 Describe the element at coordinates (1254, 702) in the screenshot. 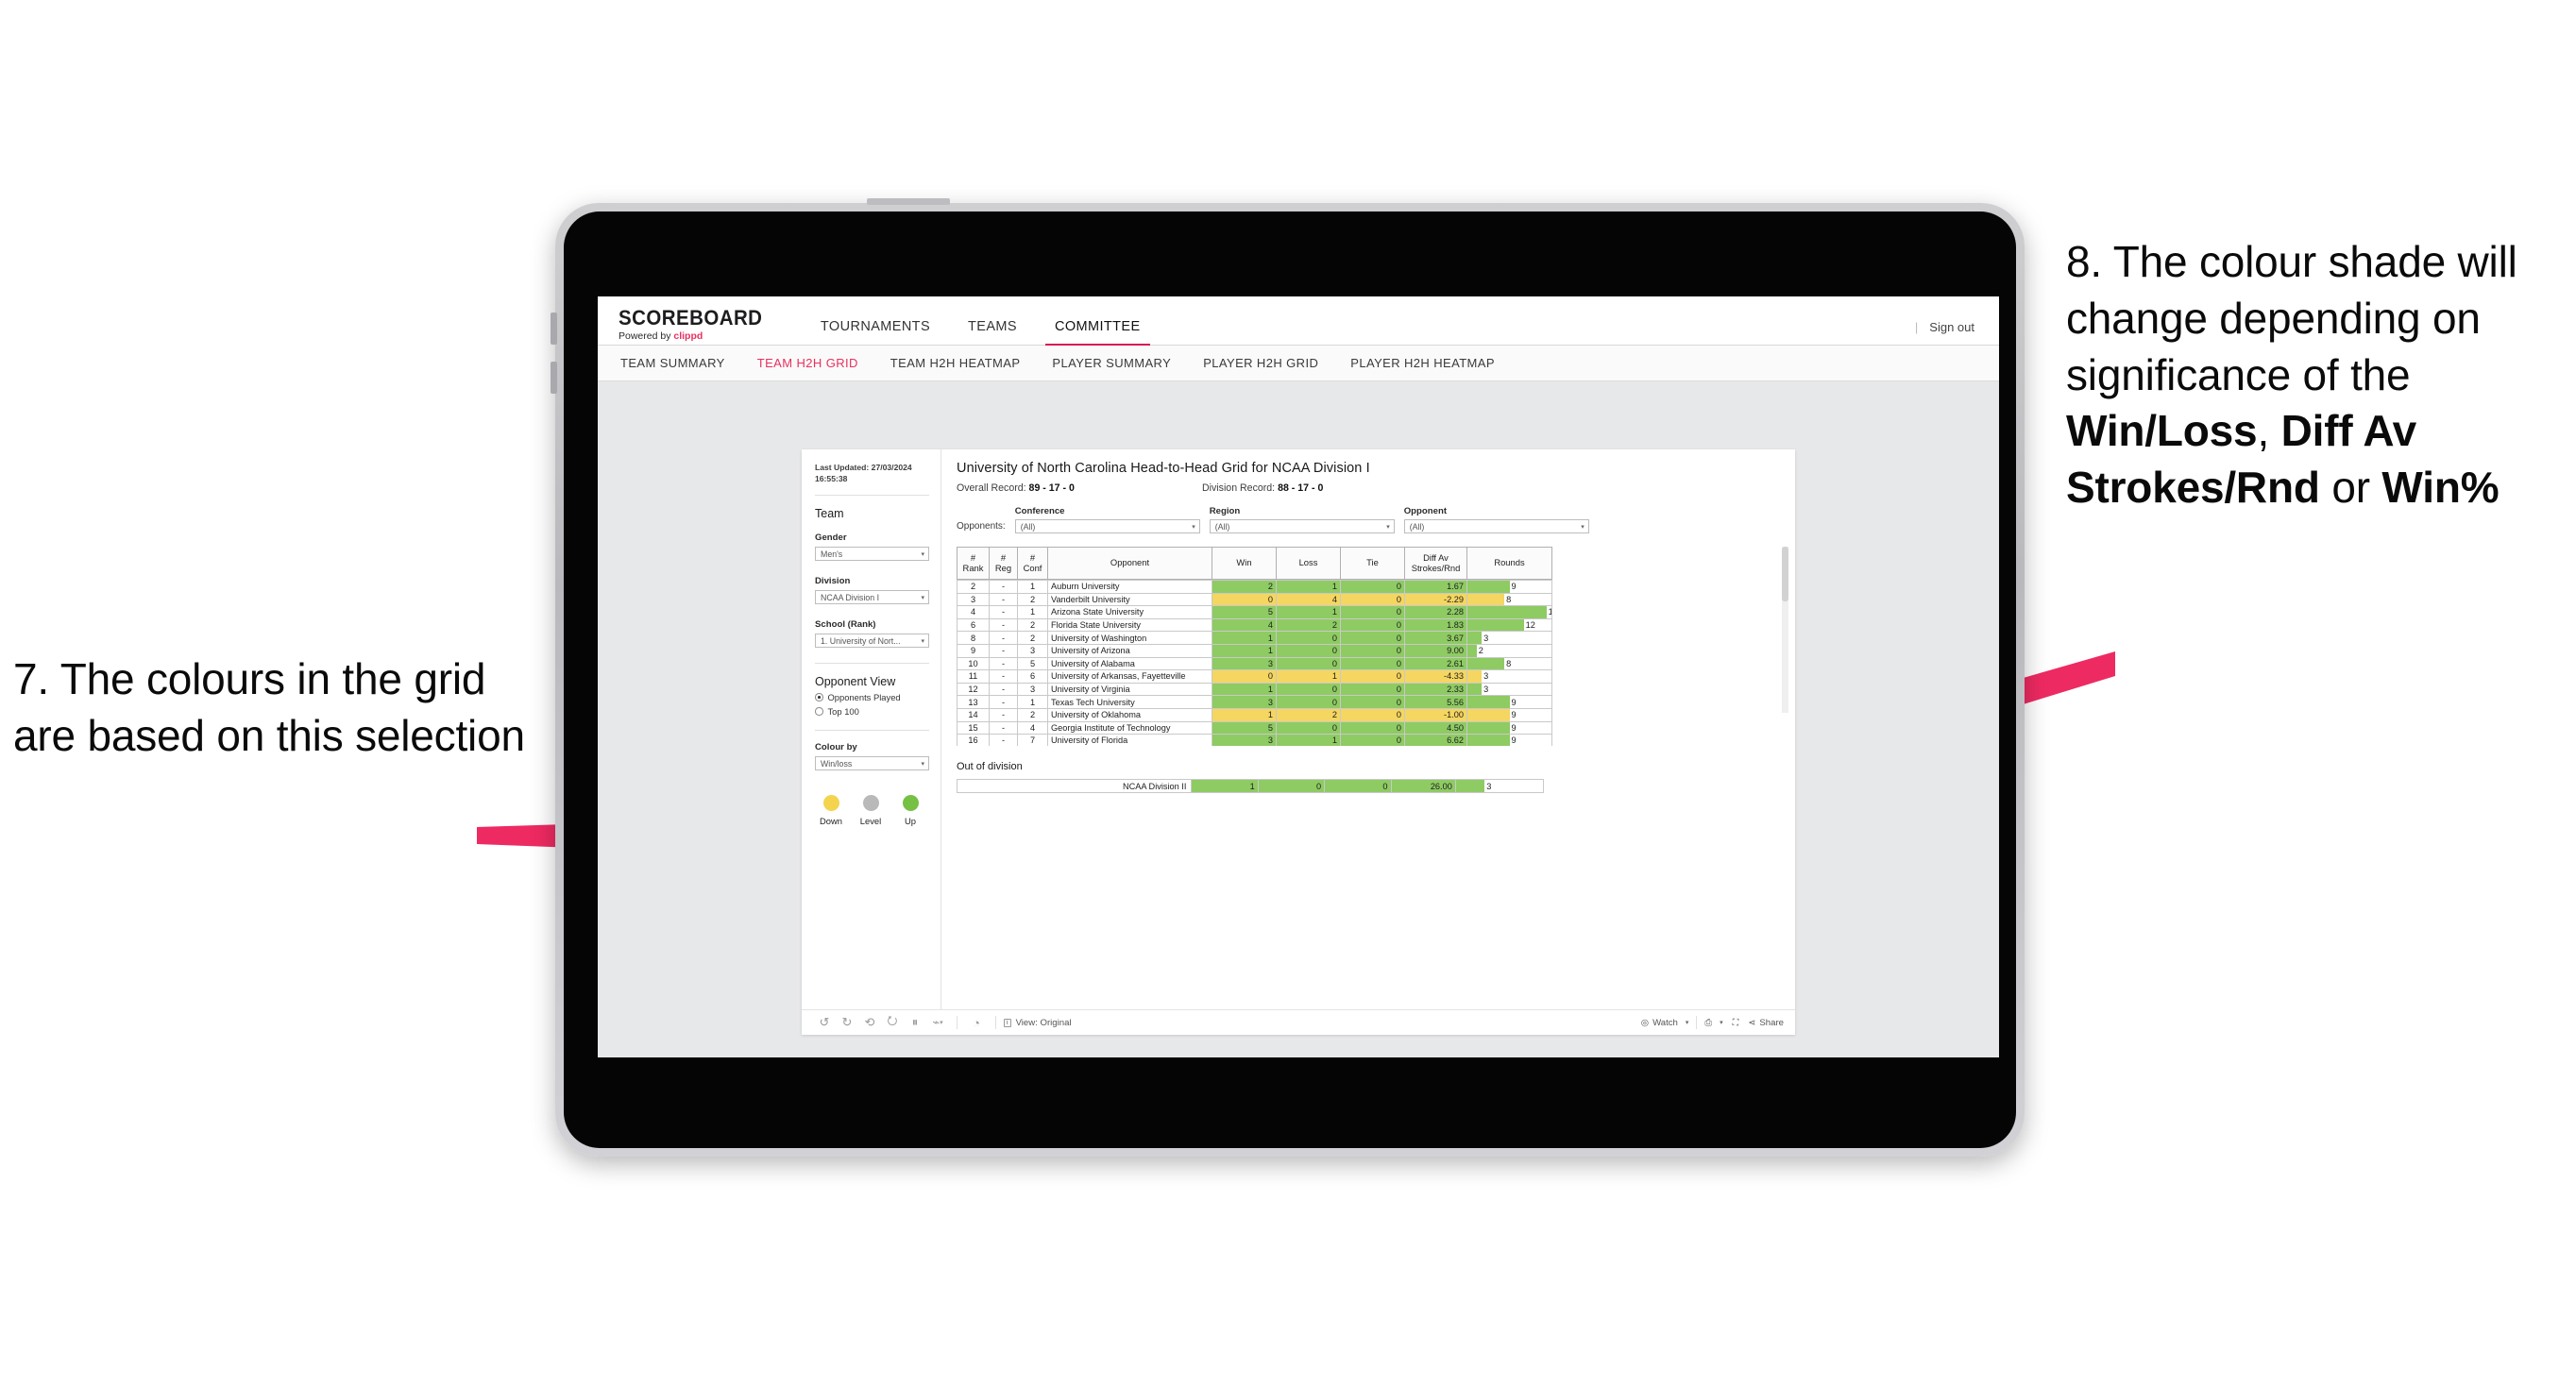

I see `table-row: 13-1 Texas Tech University 3 0 0 5.56 9` at that location.